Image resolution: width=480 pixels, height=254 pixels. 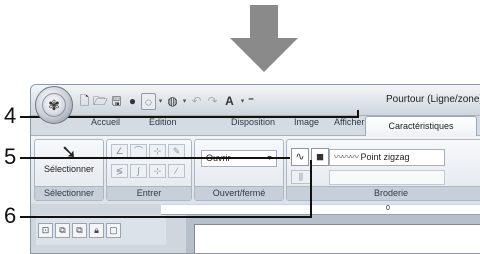 What do you see at coordinates (239, 170) in the screenshot?
I see `group-open-close: Ouvrir ▼ Ouvert/fermé` at bounding box center [239, 170].